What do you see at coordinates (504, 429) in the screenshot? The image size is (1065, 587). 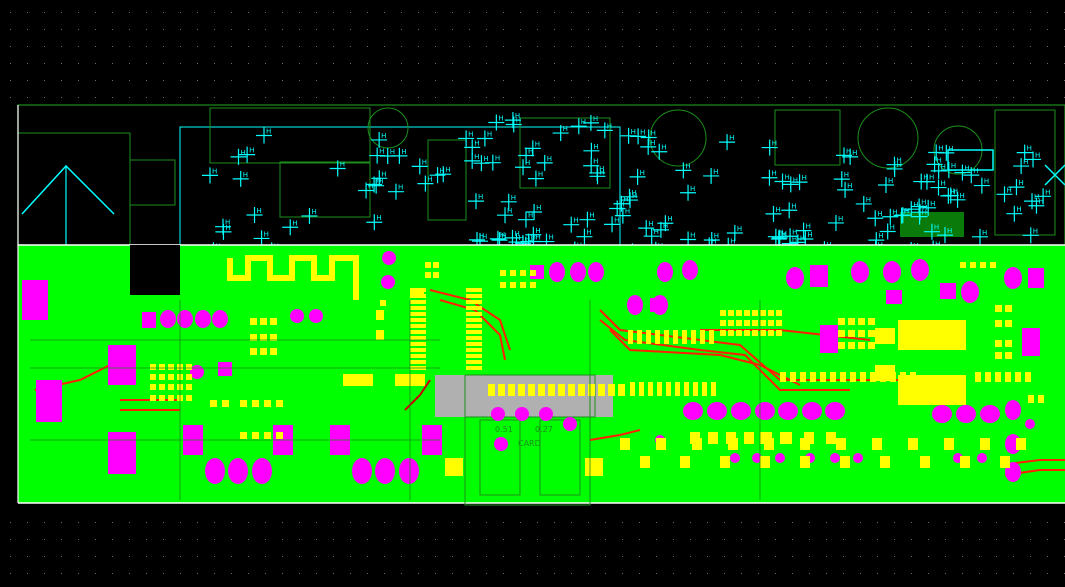 I see `dim-left-text: 0.51` at bounding box center [504, 429].